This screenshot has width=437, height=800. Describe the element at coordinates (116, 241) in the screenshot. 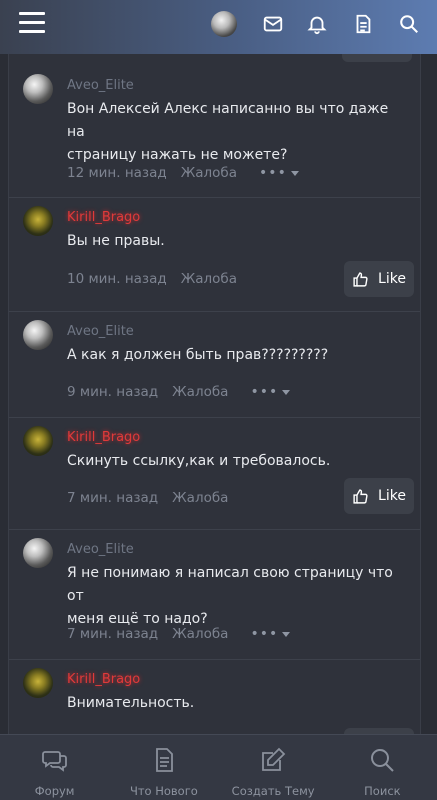

I see `message-line: Вы не правы.` at that location.